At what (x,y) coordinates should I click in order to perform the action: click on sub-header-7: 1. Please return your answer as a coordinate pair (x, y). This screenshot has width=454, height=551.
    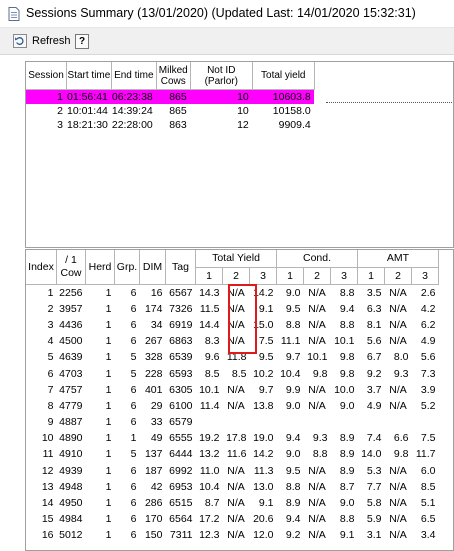
    Looking at the image, I should click on (371, 276).